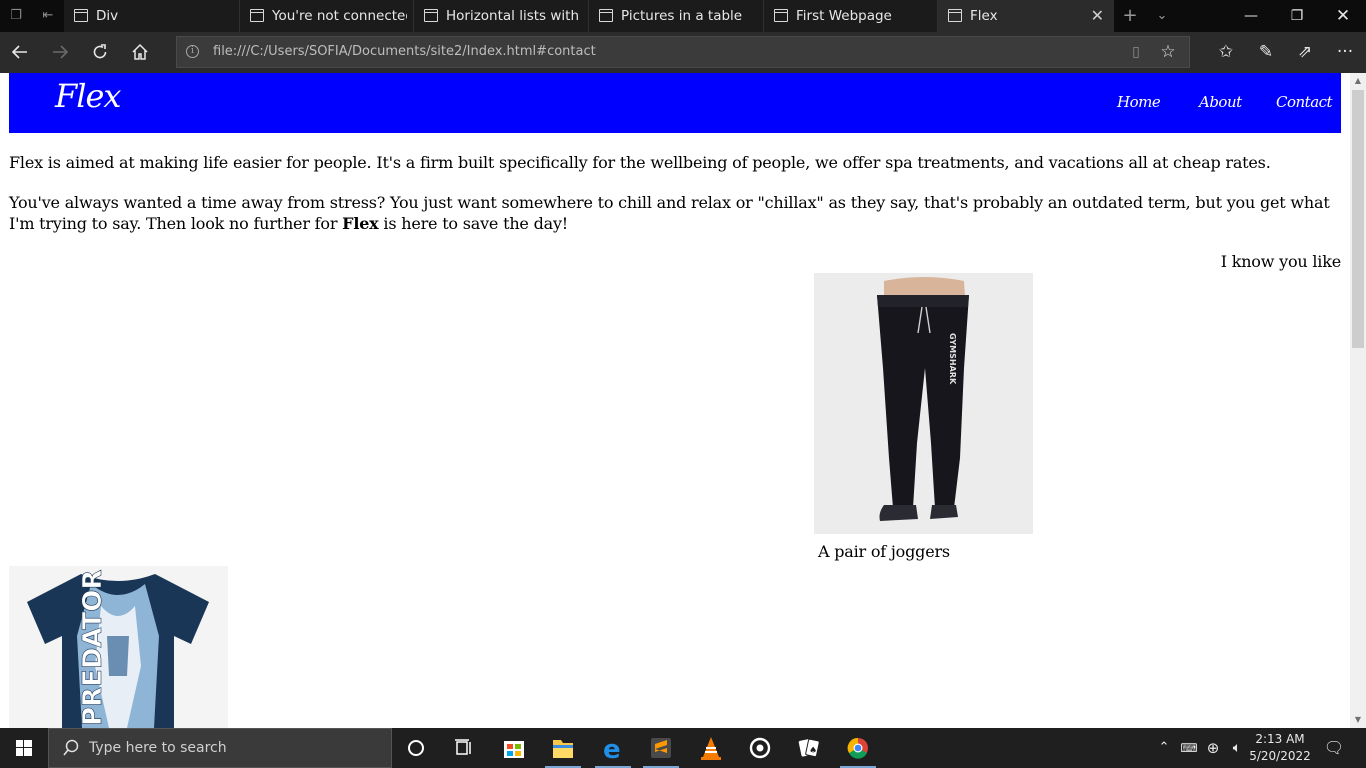 The image size is (1366, 768). I want to click on scroll-down-arrow: ▼, so click(1358, 720).